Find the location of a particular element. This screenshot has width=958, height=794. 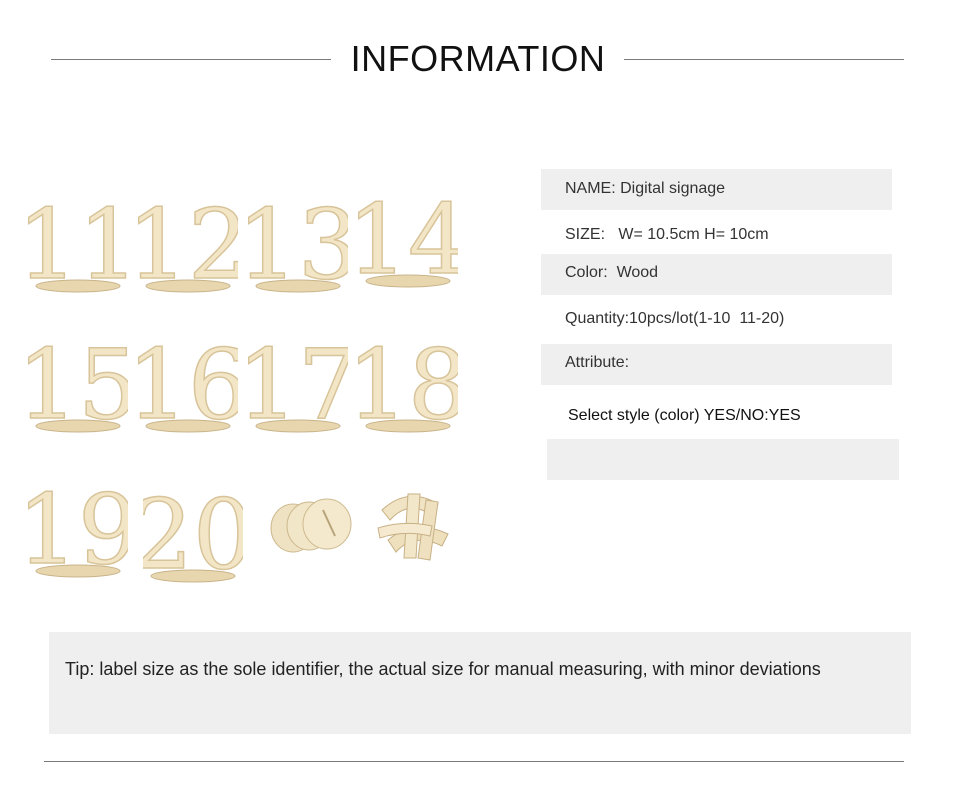

info-select-style: Select style (color) YES/NO:YES is located at coordinates (684, 415).